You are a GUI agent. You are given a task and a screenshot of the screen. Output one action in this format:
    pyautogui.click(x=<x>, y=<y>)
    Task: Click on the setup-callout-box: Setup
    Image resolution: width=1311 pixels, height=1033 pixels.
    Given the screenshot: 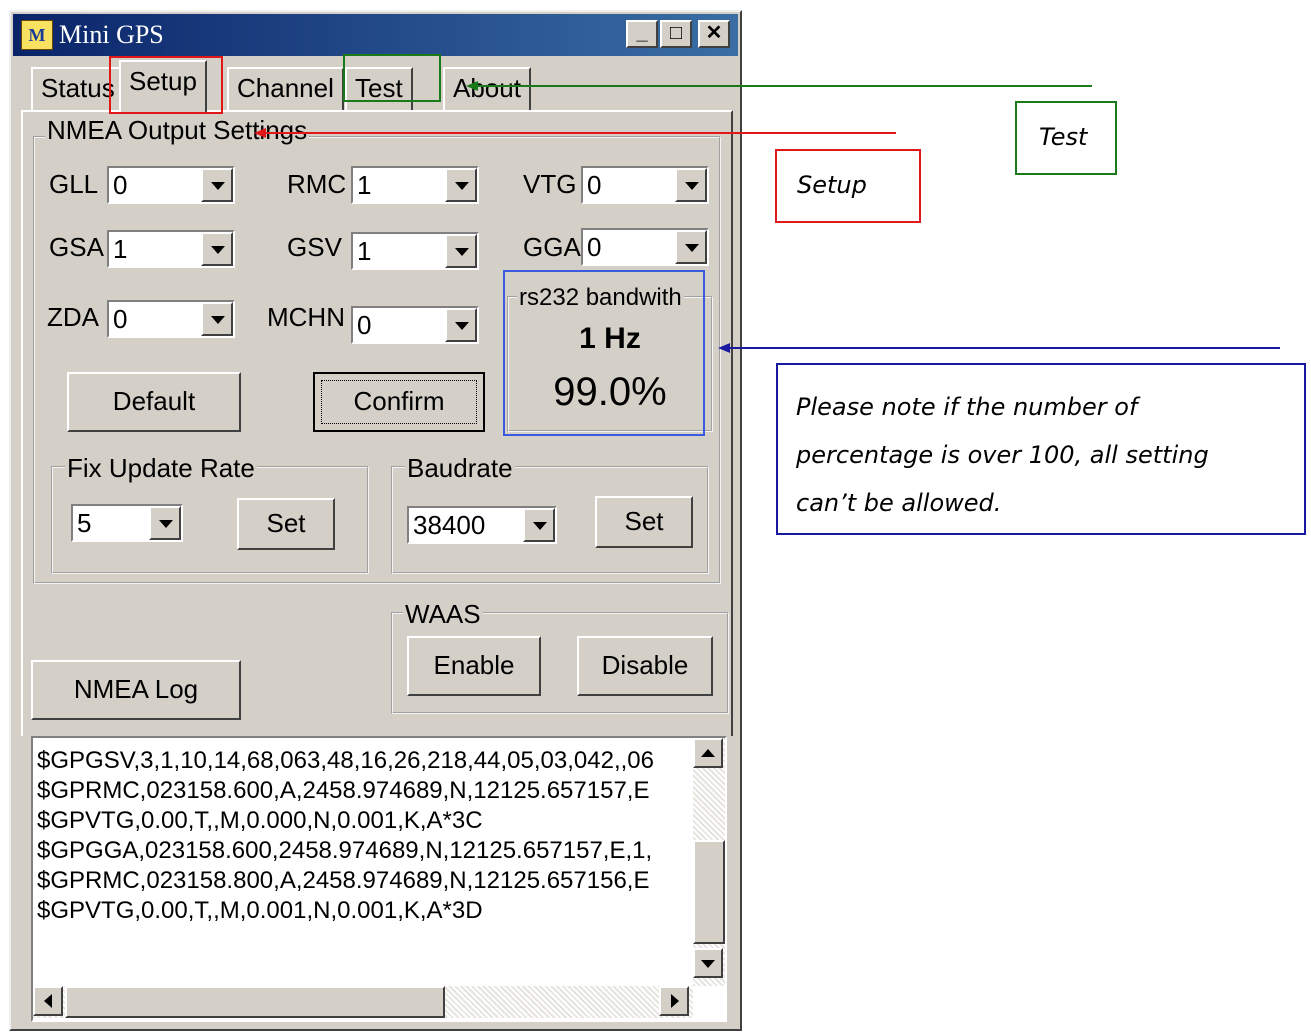 What is the action you would take?
    pyautogui.click(x=848, y=186)
    